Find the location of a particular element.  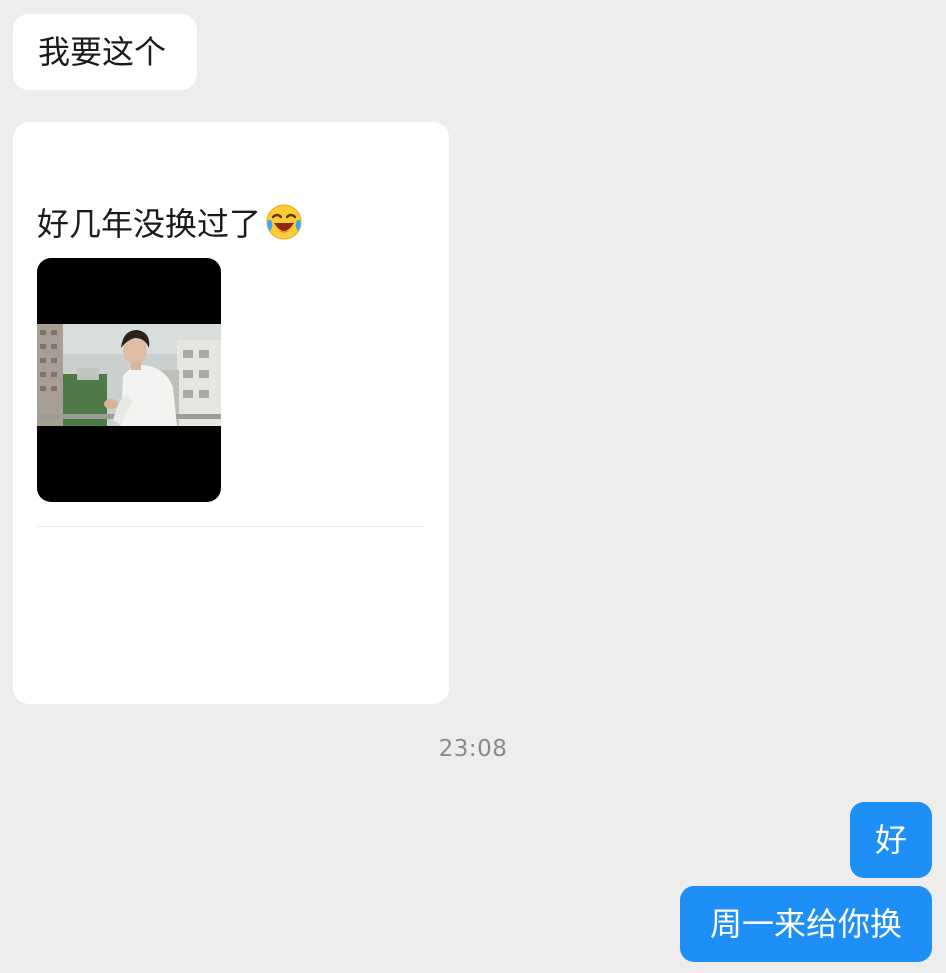

message-text: 我要这个 is located at coordinates (102, 52).